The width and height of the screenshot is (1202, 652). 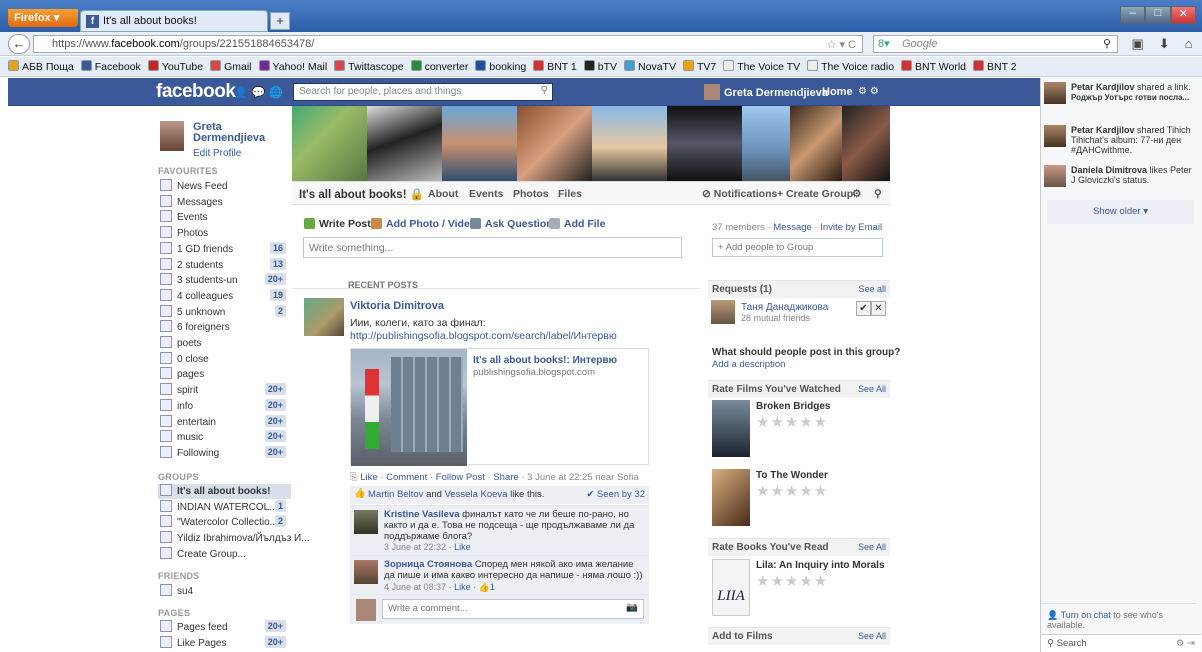 What do you see at coordinates (397, 306) in the screenshot?
I see `post-author: Viktoria Dimitrova` at bounding box center [397, 306].